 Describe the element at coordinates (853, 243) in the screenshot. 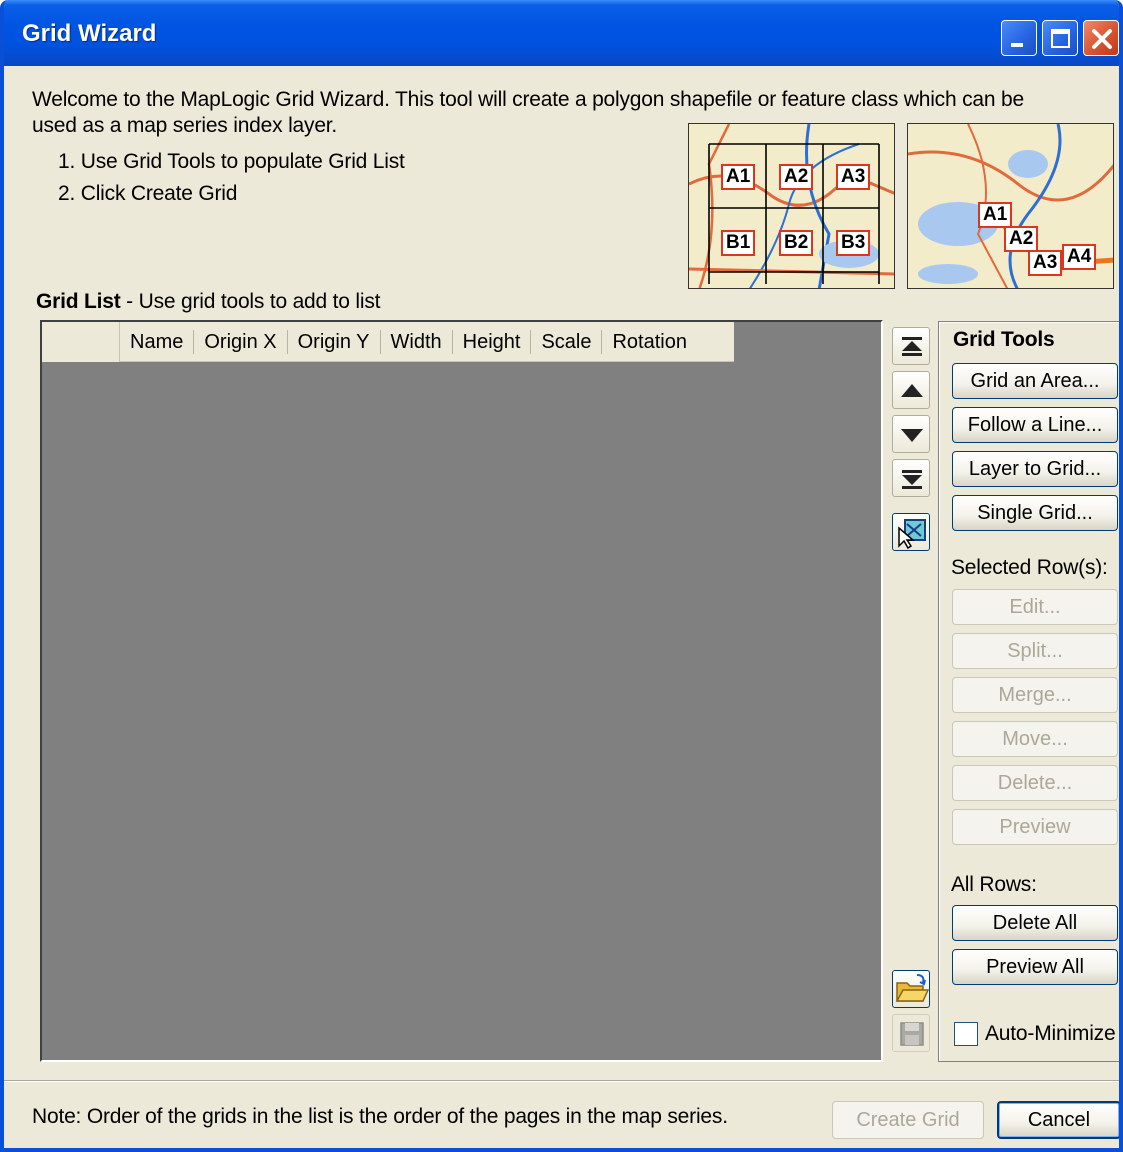

I see `grid-label-b3: B3` at that location.